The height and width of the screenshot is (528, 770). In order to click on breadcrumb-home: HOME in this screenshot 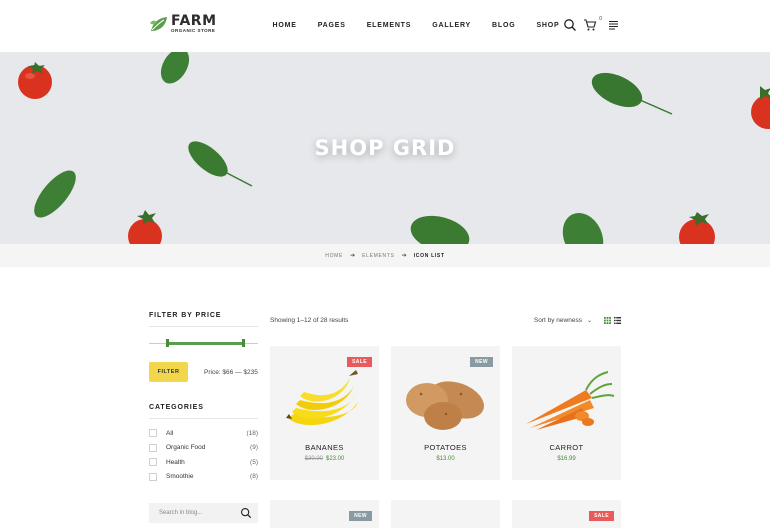, I will do `click(334, 256)`.